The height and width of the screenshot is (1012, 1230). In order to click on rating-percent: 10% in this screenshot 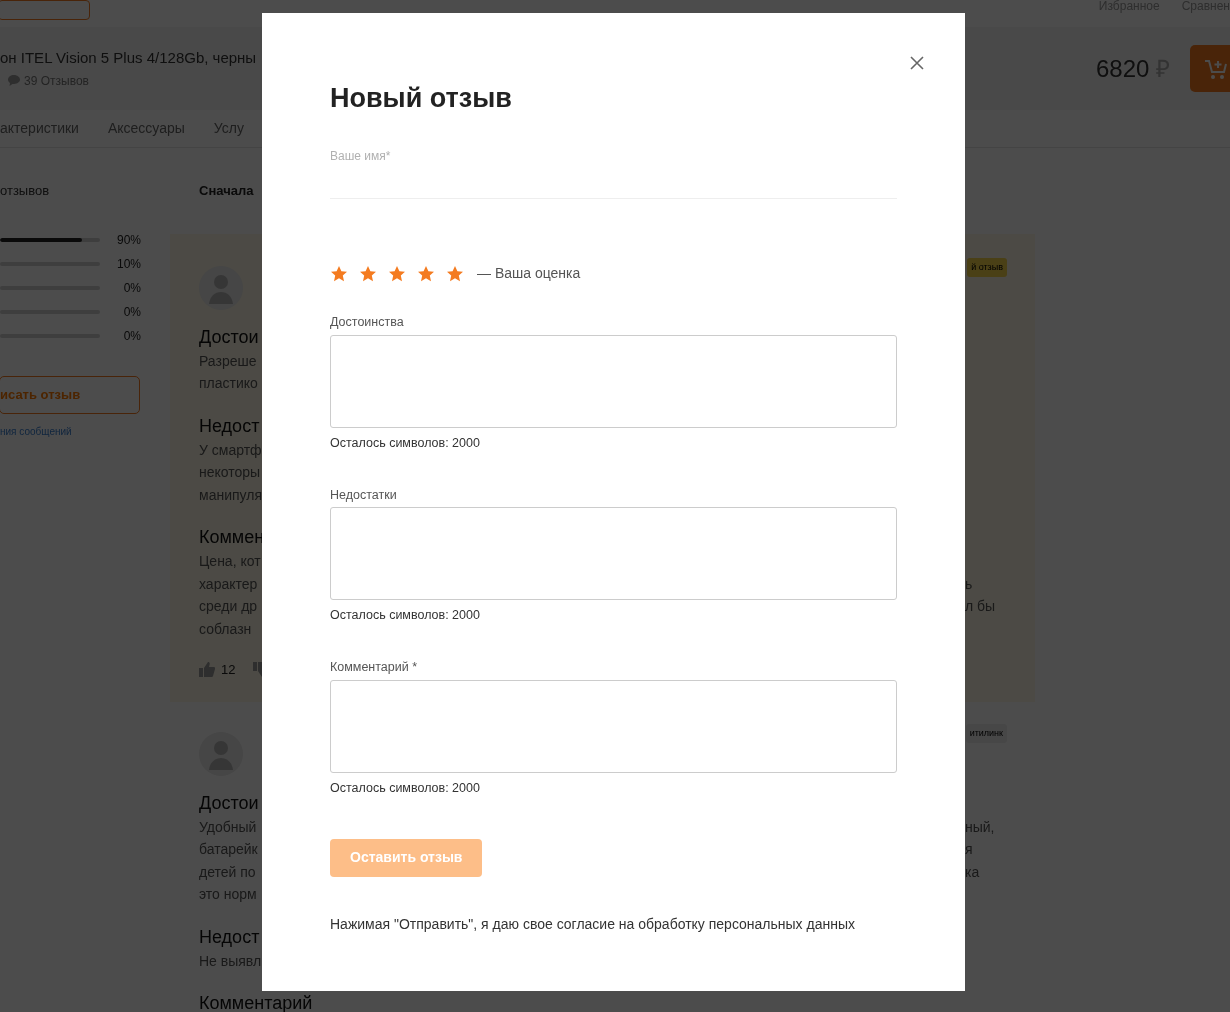, I will do `click(128, 264)`.